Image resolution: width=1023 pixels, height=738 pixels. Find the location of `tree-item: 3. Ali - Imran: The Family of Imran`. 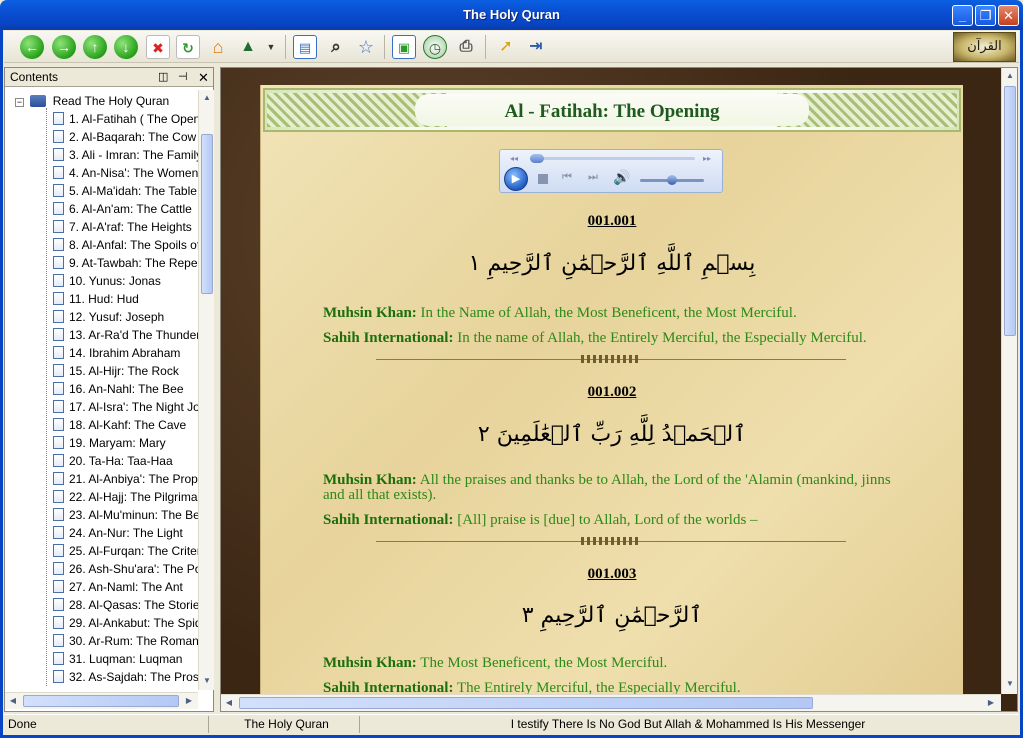

tree-item: 3. Ali - Imran: The Family of Imran is located at coordinates (119, 155).